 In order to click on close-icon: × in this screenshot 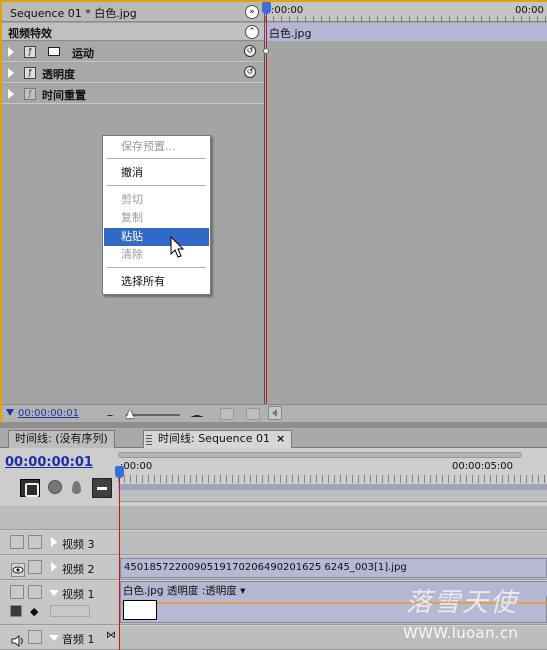, I will do `click(280, 439)`.